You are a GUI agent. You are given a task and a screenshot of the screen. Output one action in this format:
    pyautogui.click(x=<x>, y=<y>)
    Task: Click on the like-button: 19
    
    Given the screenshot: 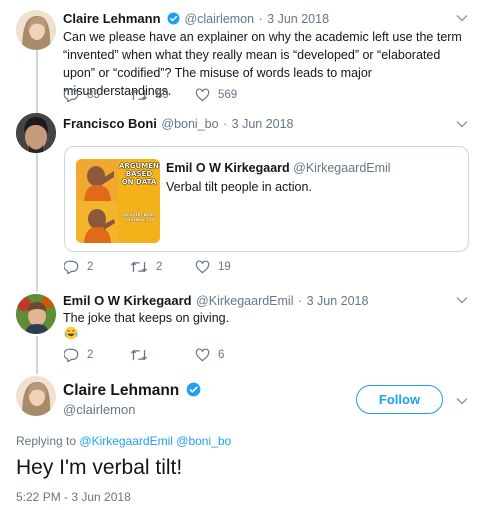 What is the action you would take?
    pyautogui.click(x=213, y=267)
    